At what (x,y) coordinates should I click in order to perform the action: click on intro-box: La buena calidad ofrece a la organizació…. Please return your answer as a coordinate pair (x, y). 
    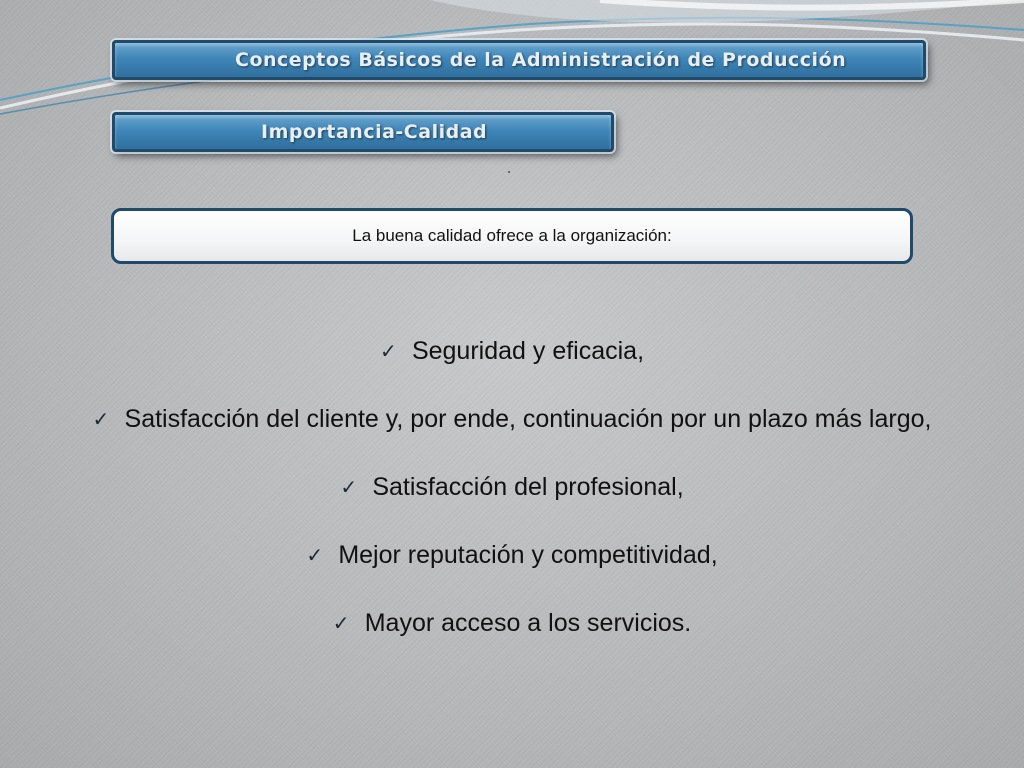
    Looking at the image, I should click on (512, 236).